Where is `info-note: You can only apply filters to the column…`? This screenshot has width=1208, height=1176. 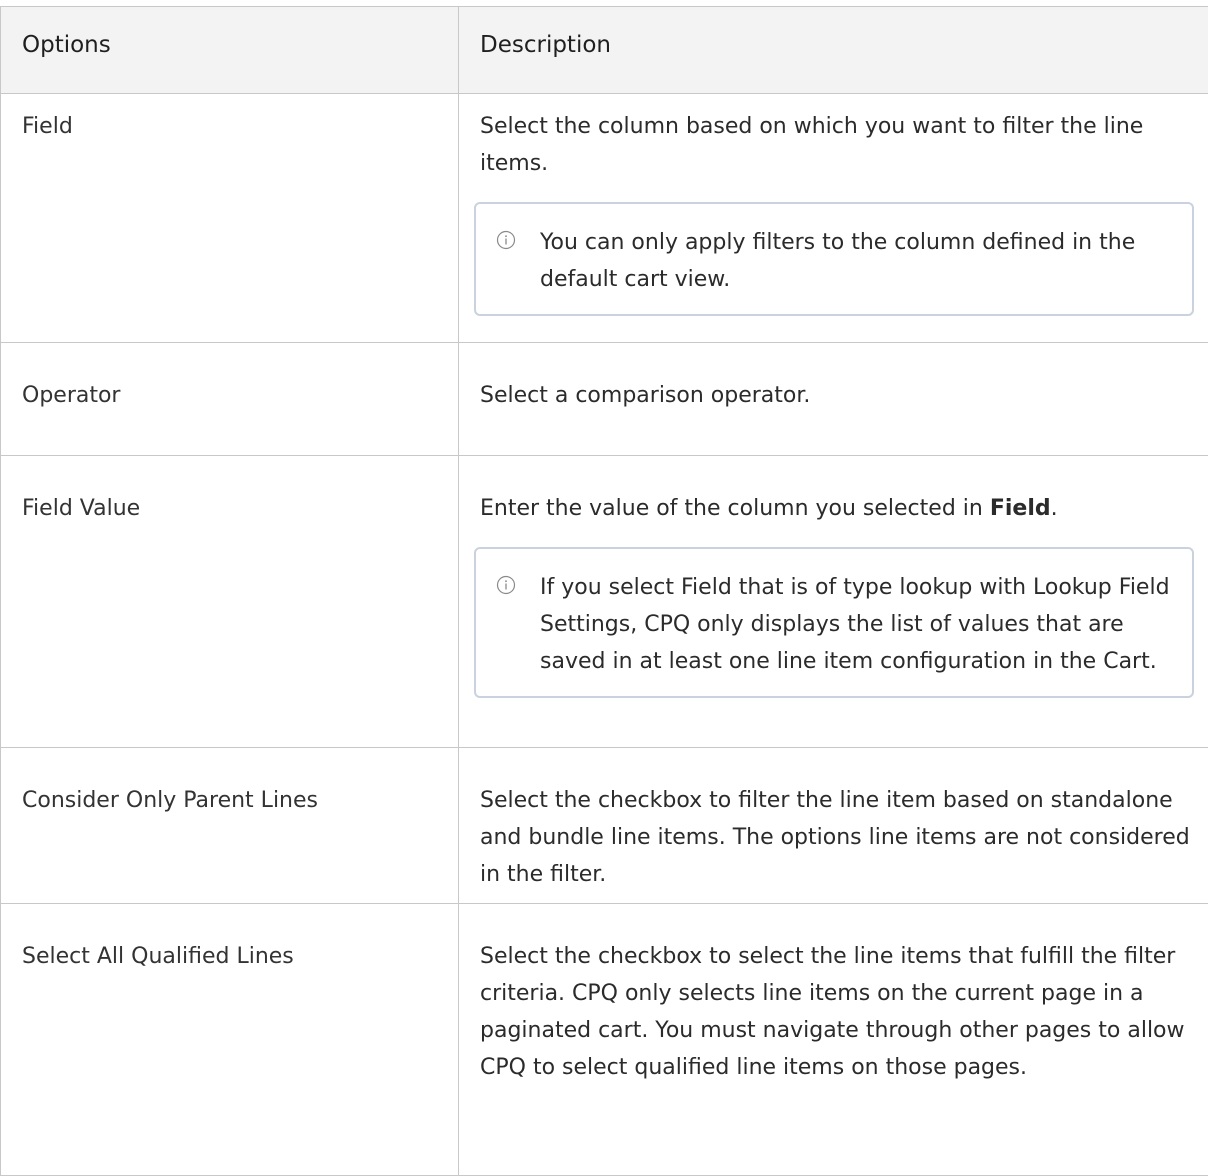
info-note: You can only apply filters to the column… is located at coordinates (834, 259).